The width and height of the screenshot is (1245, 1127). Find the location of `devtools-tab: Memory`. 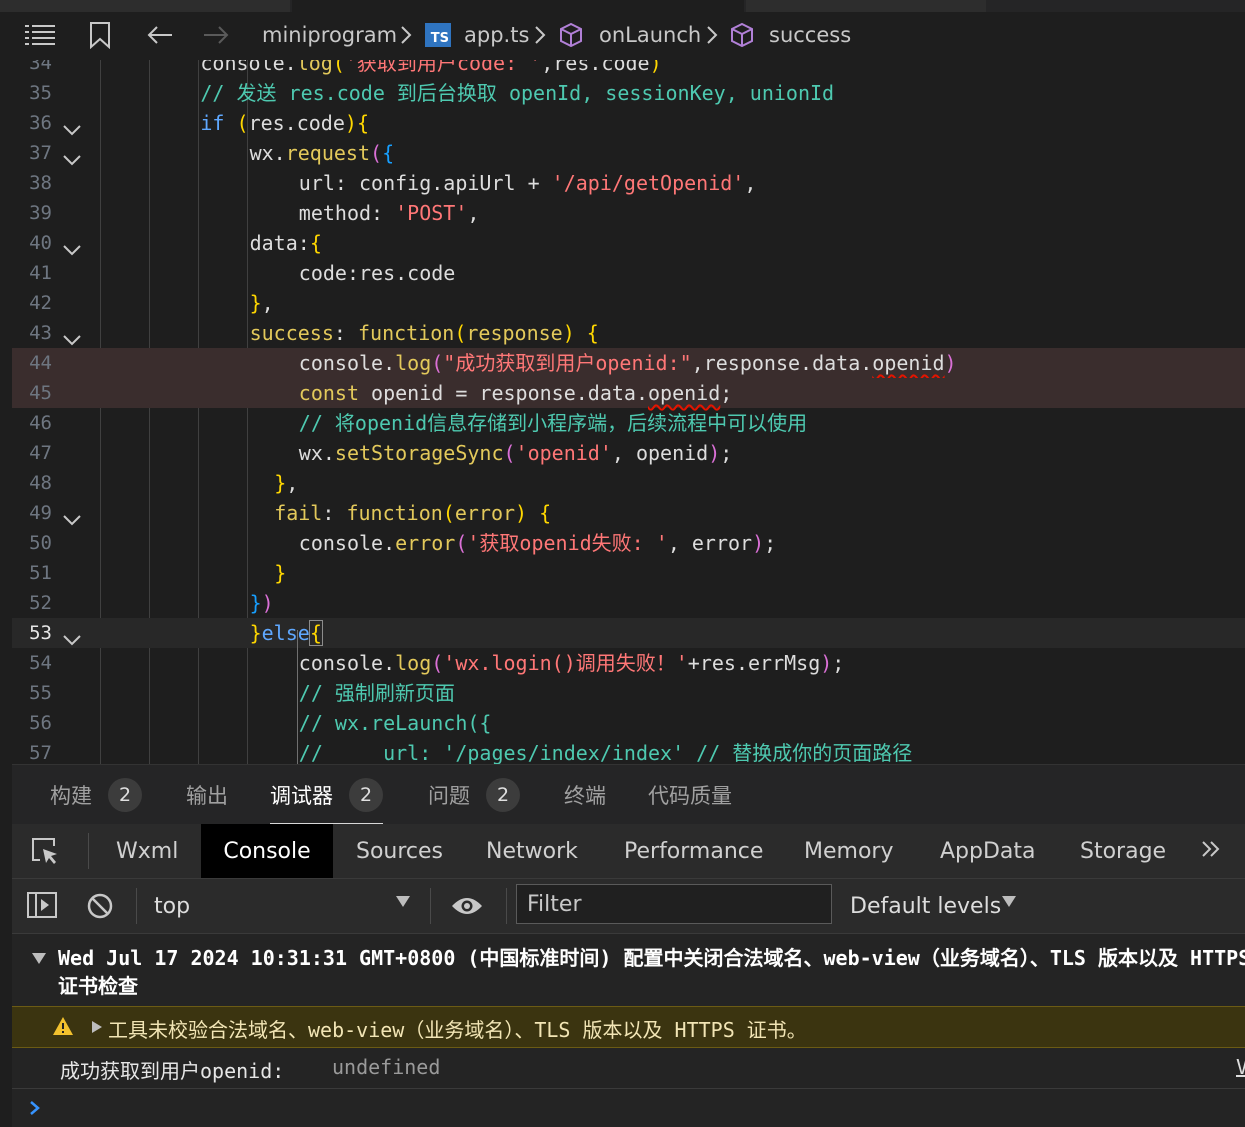

devtools-tab: Memory is located at coordinates (848, 851).